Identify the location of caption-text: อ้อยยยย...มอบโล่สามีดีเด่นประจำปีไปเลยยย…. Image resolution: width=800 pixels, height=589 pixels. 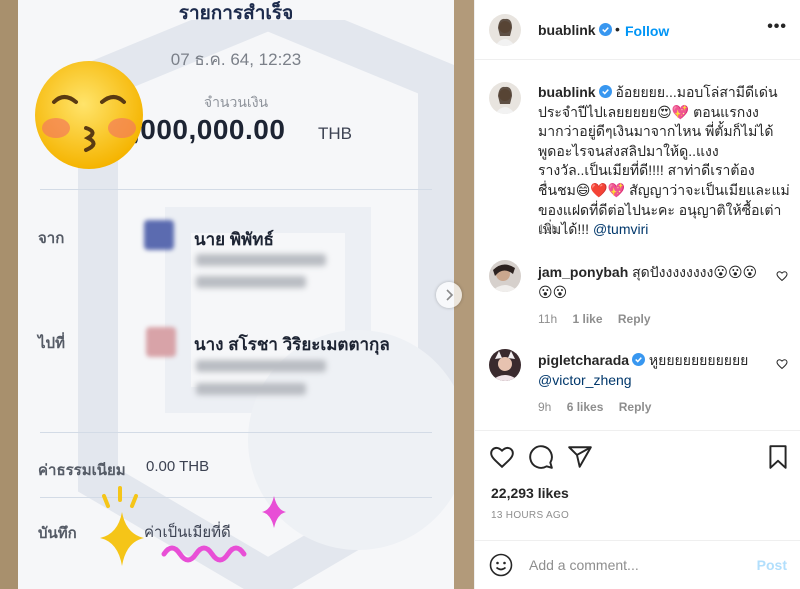
(664, 161).